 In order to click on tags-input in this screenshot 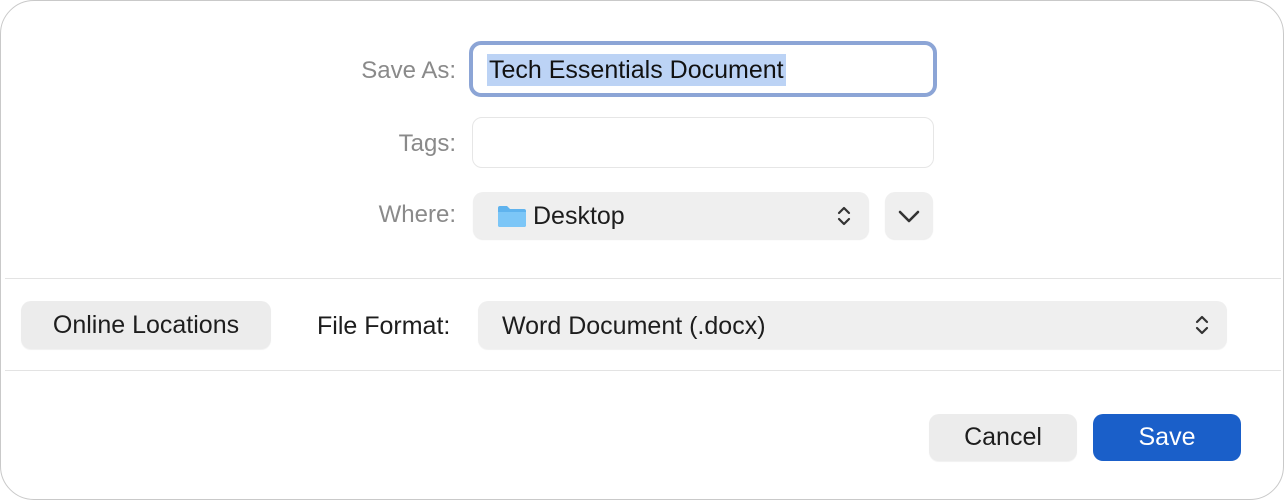, I will do `click(703, 142)`.